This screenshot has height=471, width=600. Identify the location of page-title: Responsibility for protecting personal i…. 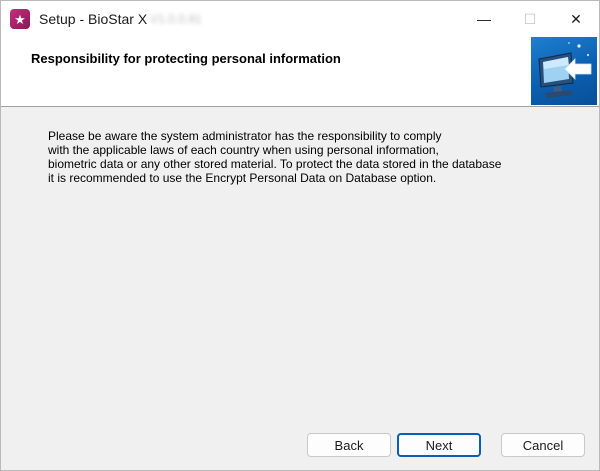
(186, 58).